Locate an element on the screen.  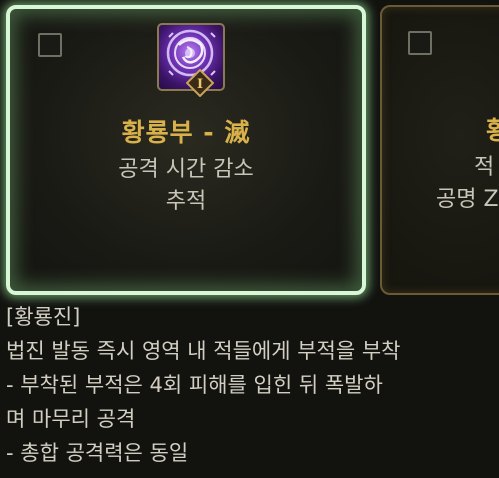
rank-badge-label: I is located at coordinates (200, 84).